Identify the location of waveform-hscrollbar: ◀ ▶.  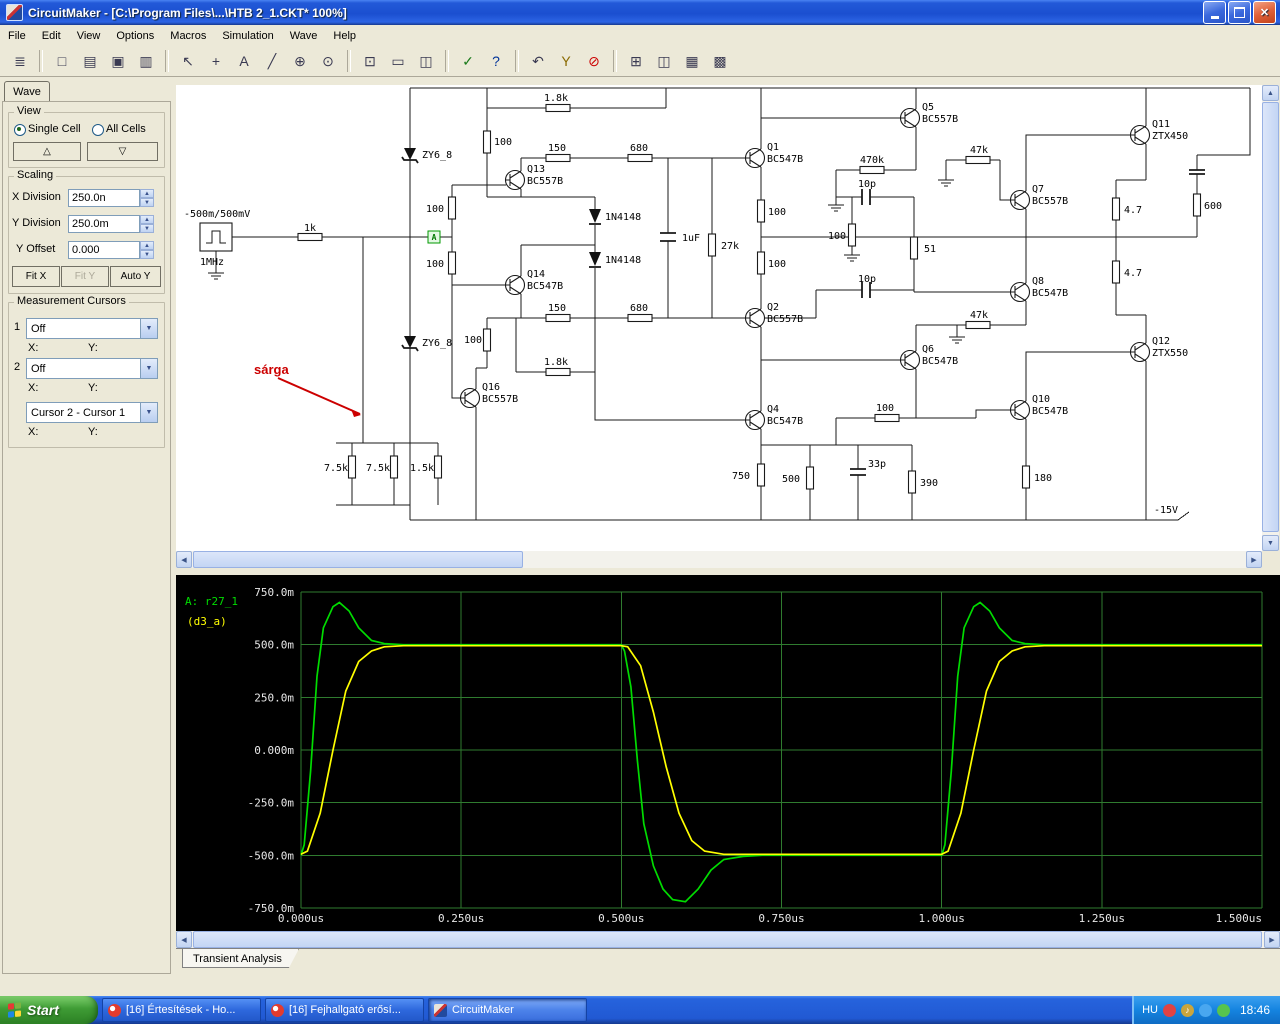
(728, 939).